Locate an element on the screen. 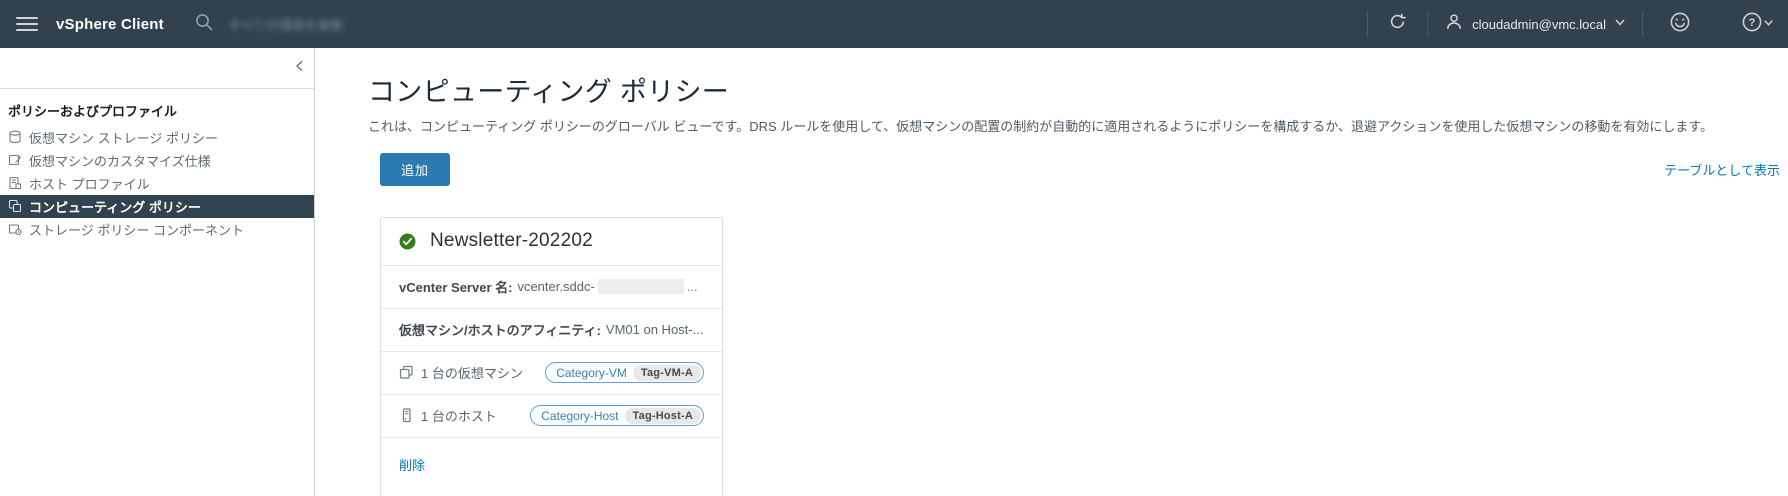  hamburger-menu-icon is located at coordinates (27, 24).